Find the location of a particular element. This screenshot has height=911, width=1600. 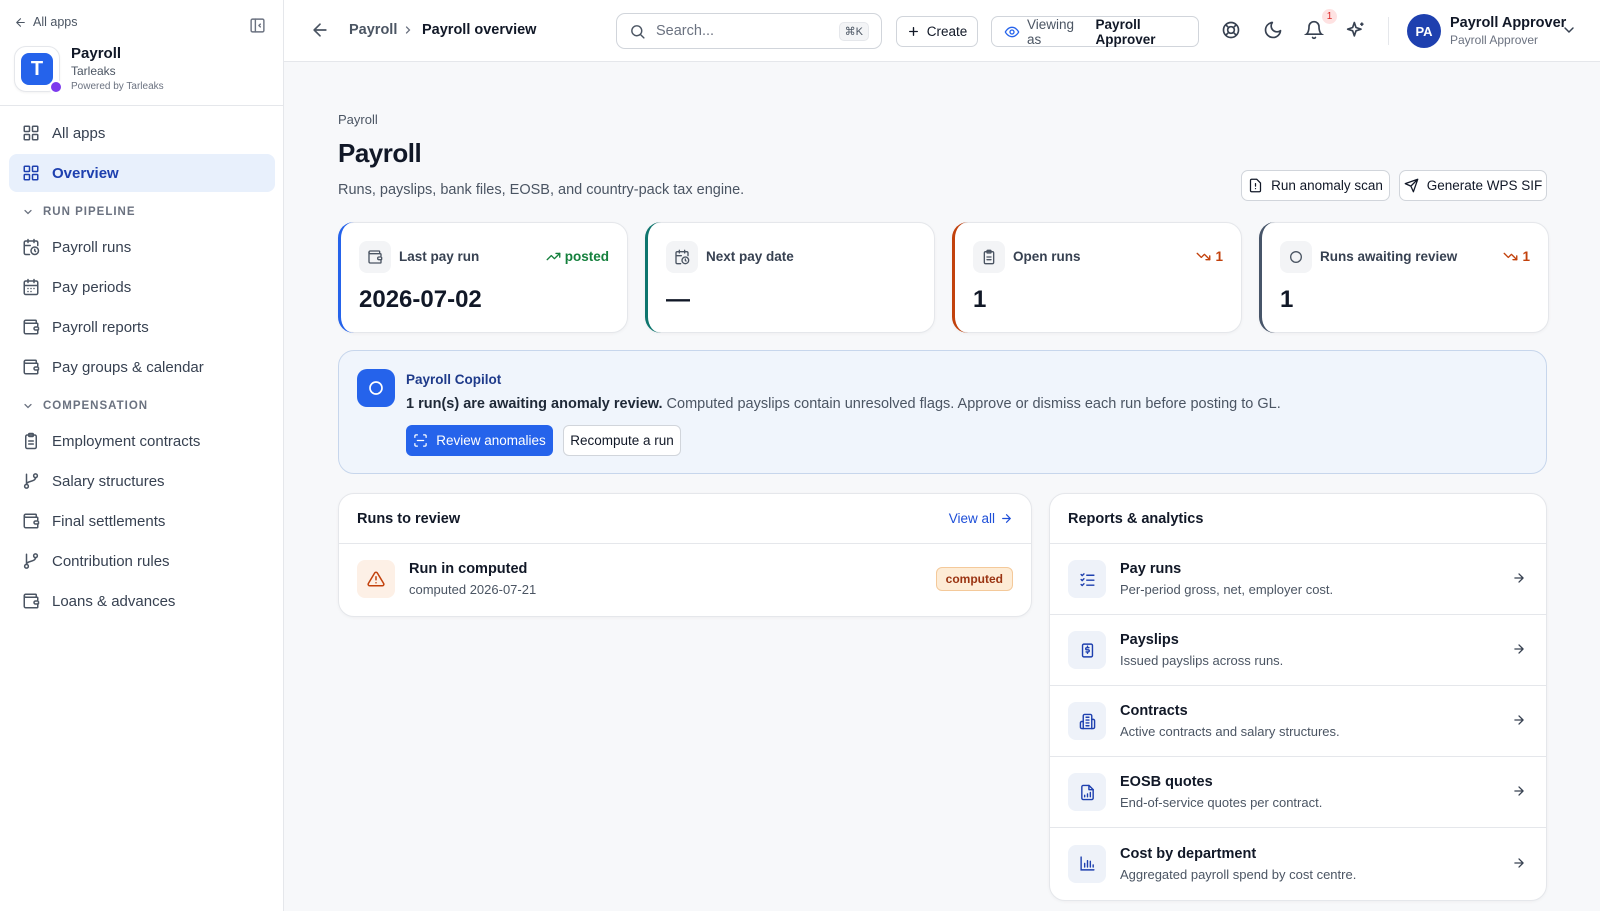

calendar-clock-icon is located at coordinates (31, 247).